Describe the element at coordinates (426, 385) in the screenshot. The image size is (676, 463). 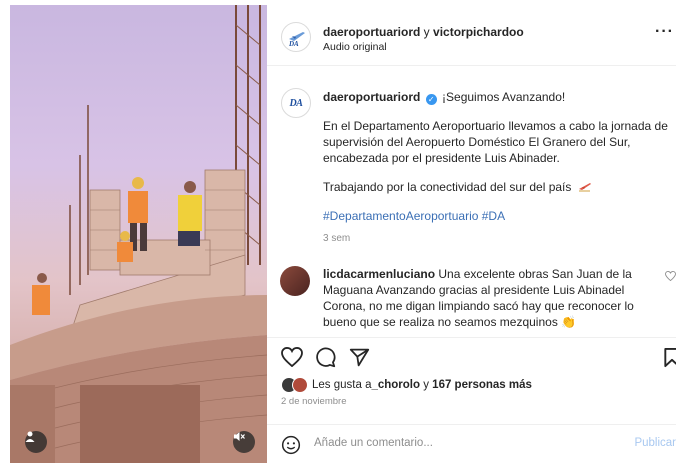
I see `likes-middle: y` at that location.